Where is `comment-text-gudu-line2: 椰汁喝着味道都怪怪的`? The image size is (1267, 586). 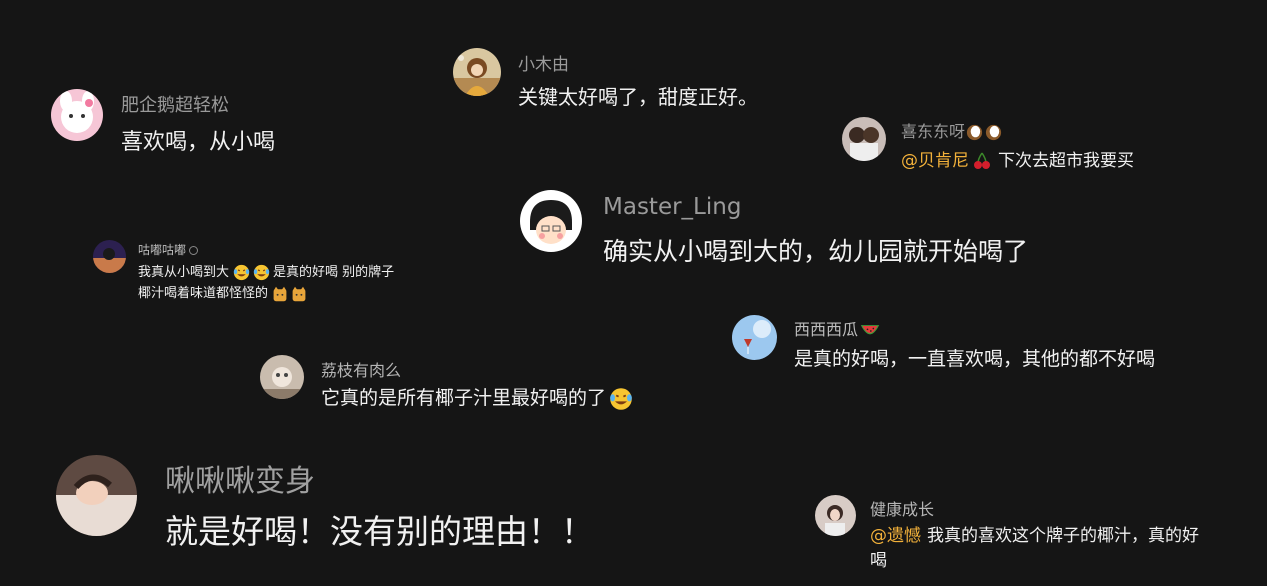 comment-text-gudu-line2: 椰汁喝着味道都怪怪的 is located at coordinates (222, 292).